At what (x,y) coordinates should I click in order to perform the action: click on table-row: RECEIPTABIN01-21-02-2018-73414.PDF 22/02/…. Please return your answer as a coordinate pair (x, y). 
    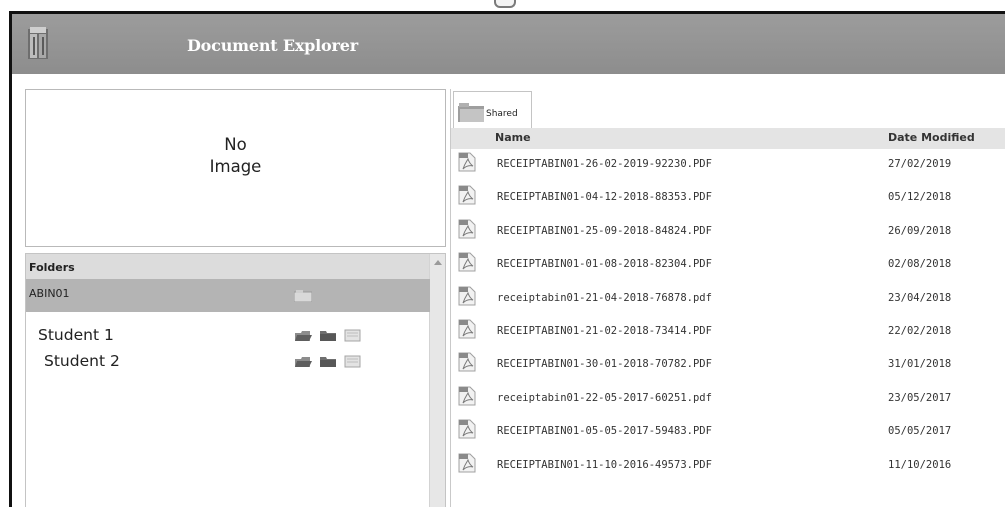
    Looking at the image, I should click on (728, 332).